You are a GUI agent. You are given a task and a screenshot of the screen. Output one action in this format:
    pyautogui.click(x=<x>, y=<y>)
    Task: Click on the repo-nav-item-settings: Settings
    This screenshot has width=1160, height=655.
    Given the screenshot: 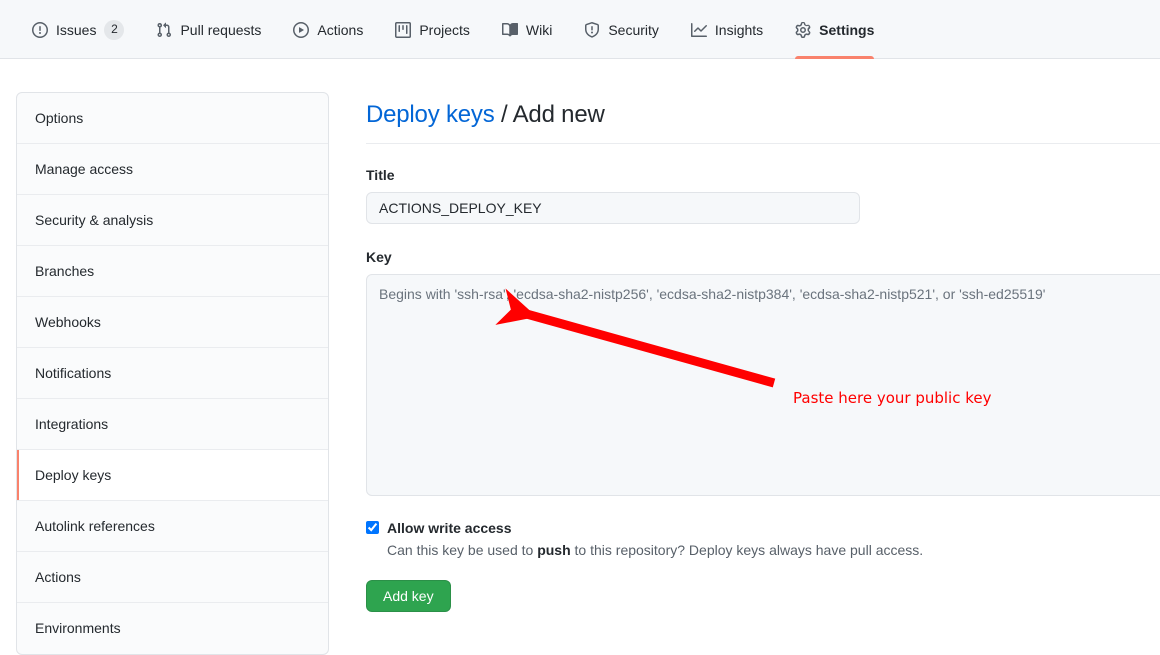 What is the action you would take?
    pyautogui.click(x=834, y=29)
    